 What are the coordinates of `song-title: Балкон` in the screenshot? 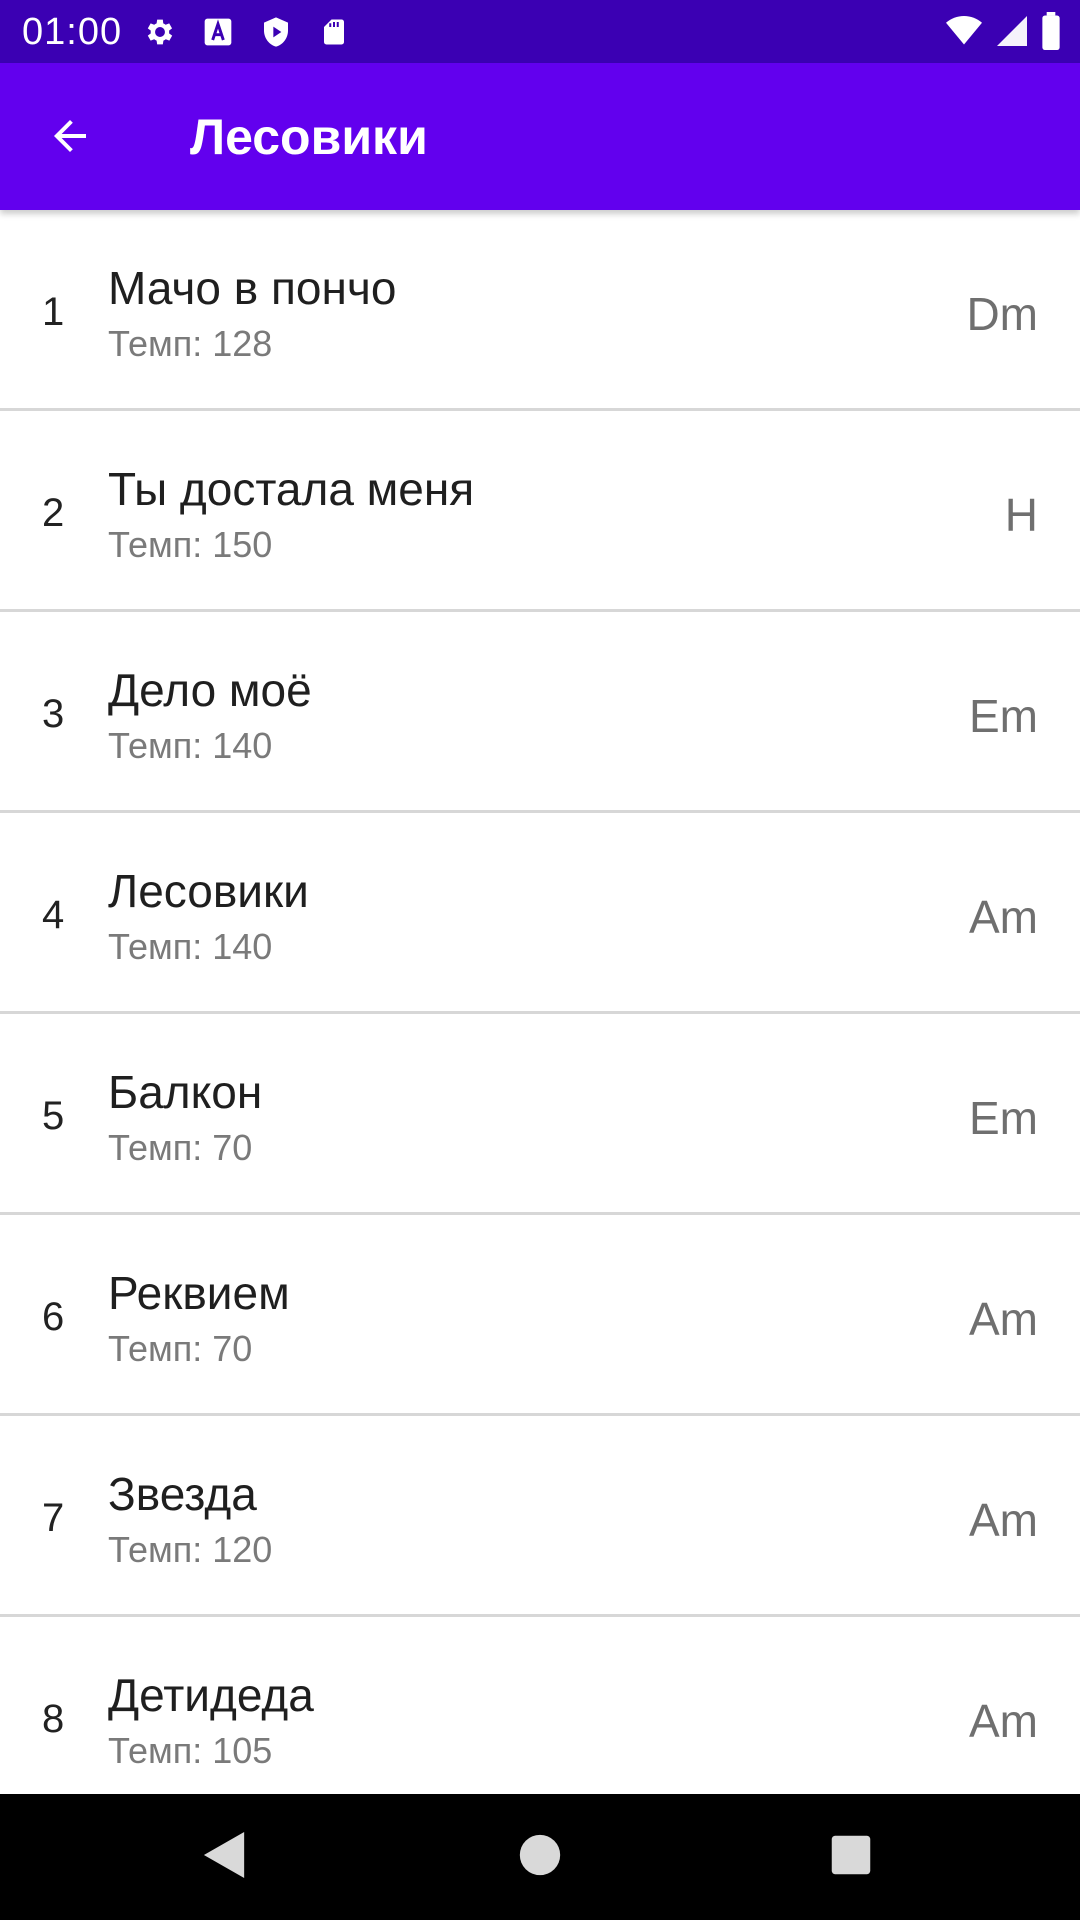 It's located at (185, 1092).